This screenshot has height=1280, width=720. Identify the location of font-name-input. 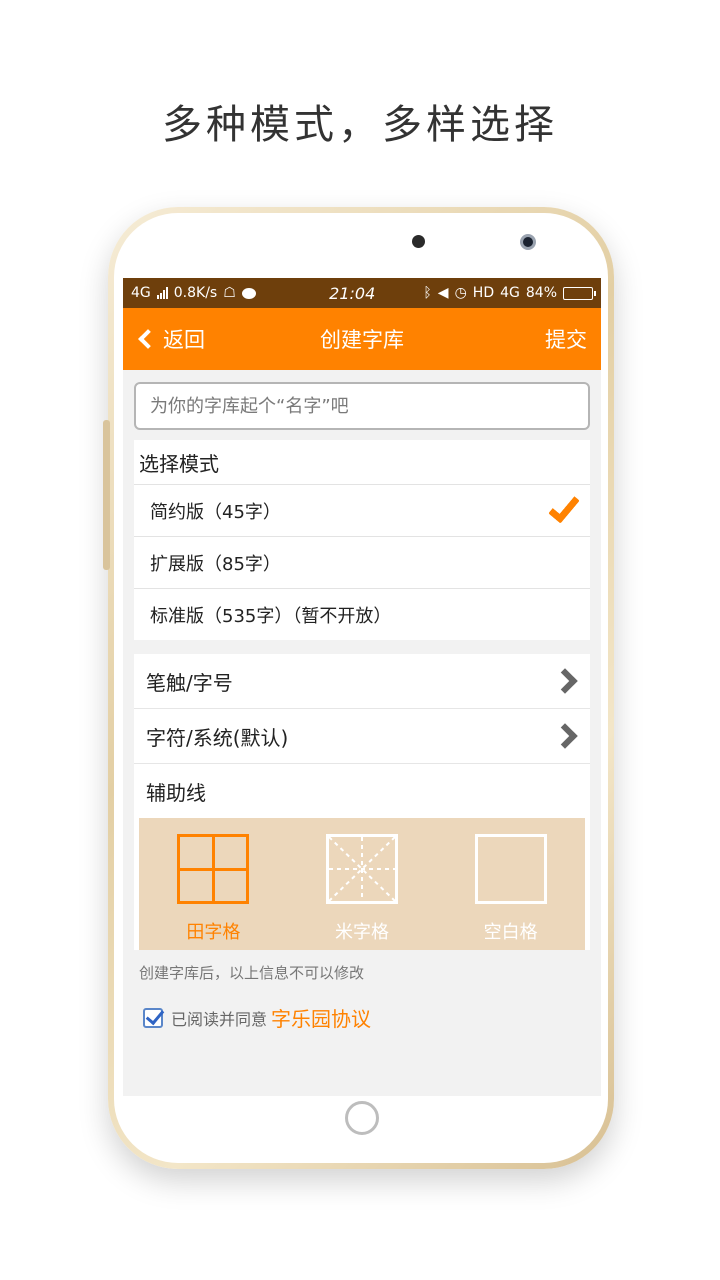
(362, 406).